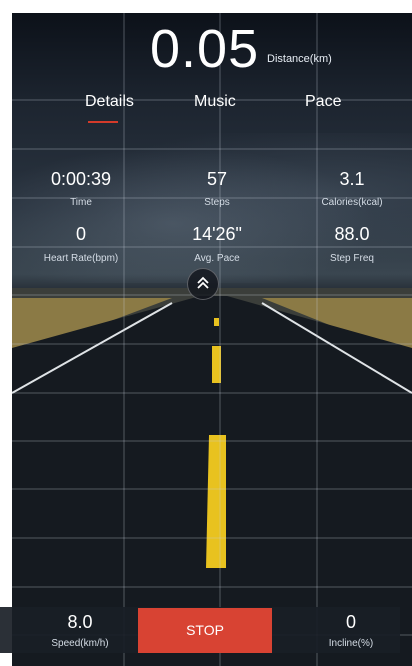 This screenshot has height=666, width=412. Describe the element at coordinates (80, 234) in the screenshot. I see `heart-rate-value: 0` at that location.